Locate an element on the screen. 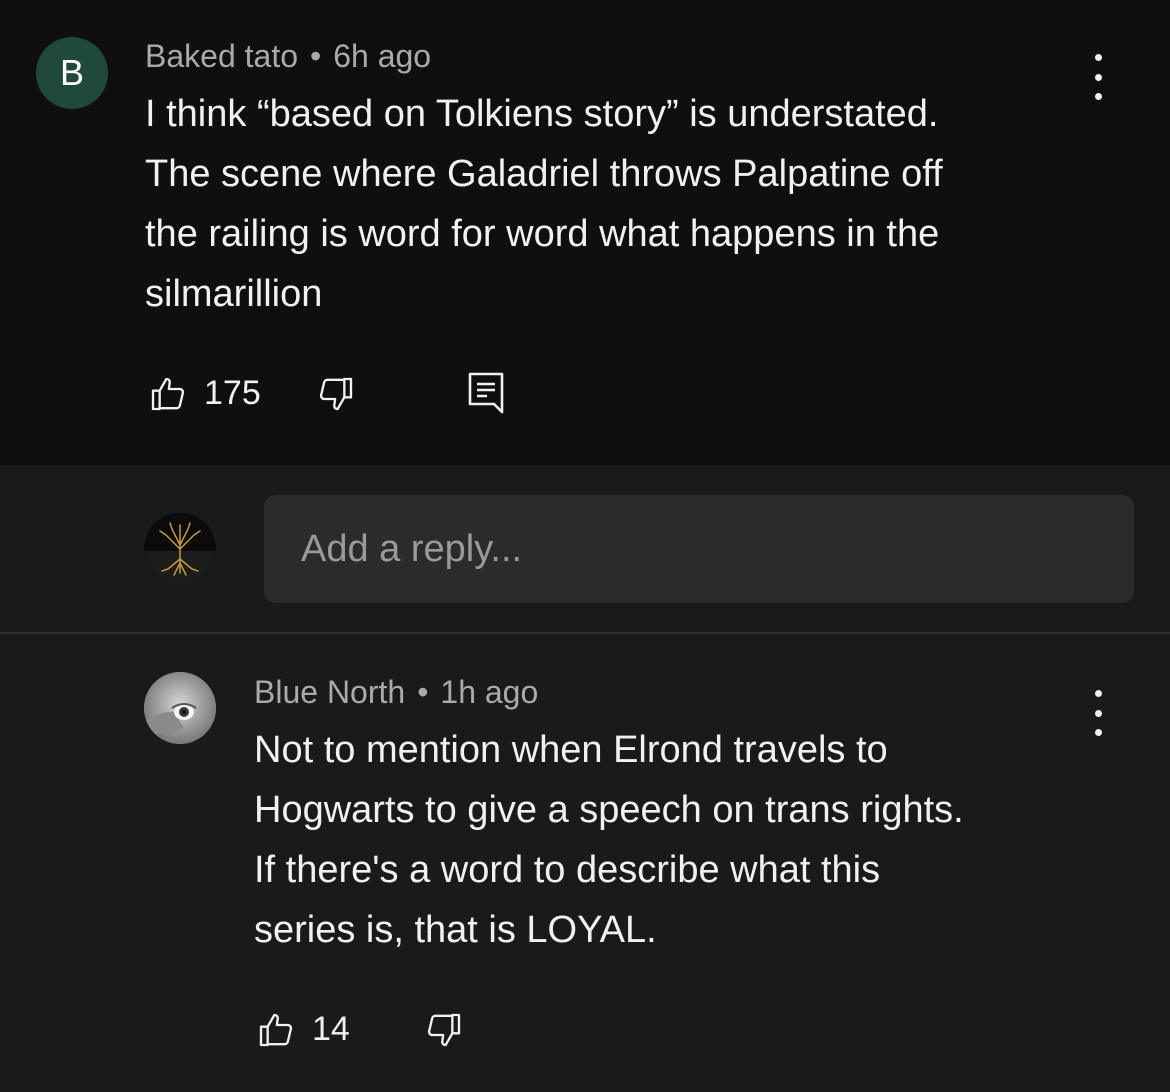 The height and width of the screenshot is (1092, 1170). reply-meta: Blue North • 1h ago is located at coordinates (396, 692).